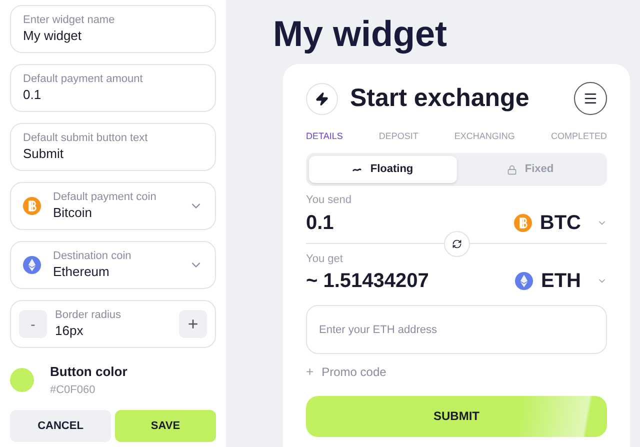 This screenshot has height=447, width=640. I want to click on field-value: 0.1, so click(32, 94).